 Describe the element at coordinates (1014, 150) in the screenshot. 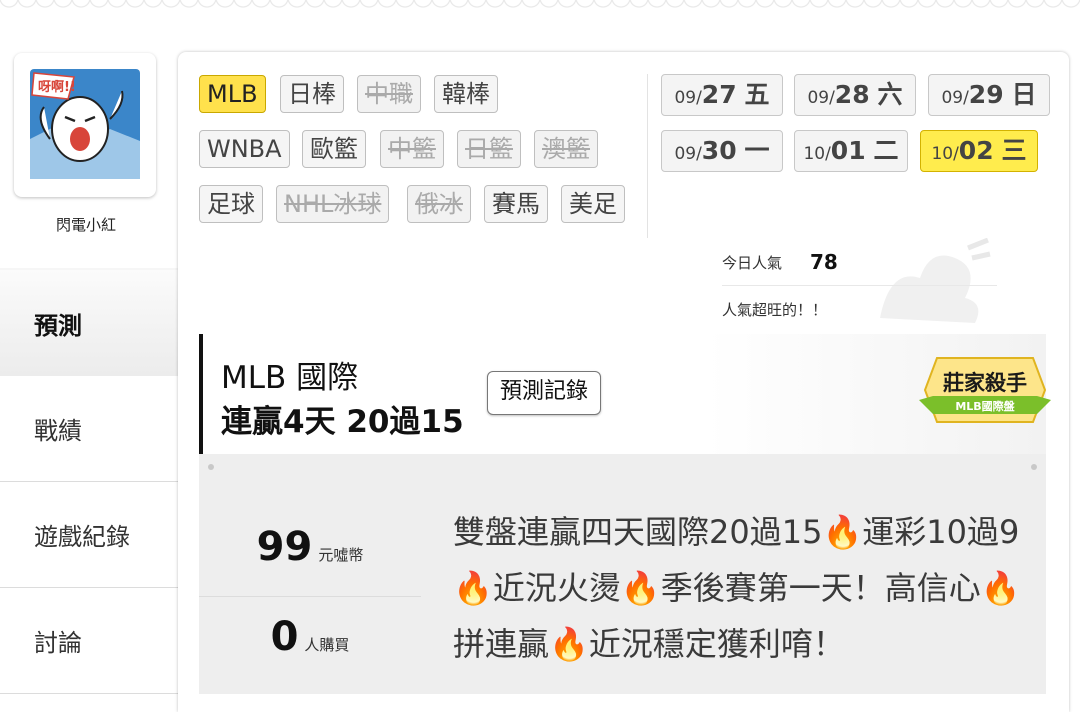

I see `date-weekday: 三` at that location.